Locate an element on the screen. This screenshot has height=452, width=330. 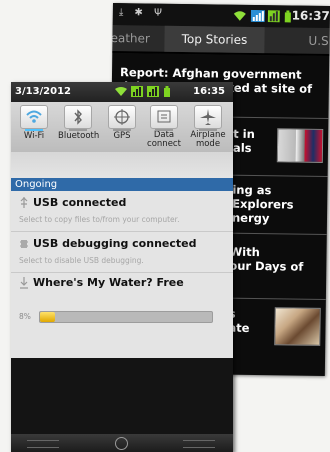
story-headline: t in als is located at coordinates (243, 140).